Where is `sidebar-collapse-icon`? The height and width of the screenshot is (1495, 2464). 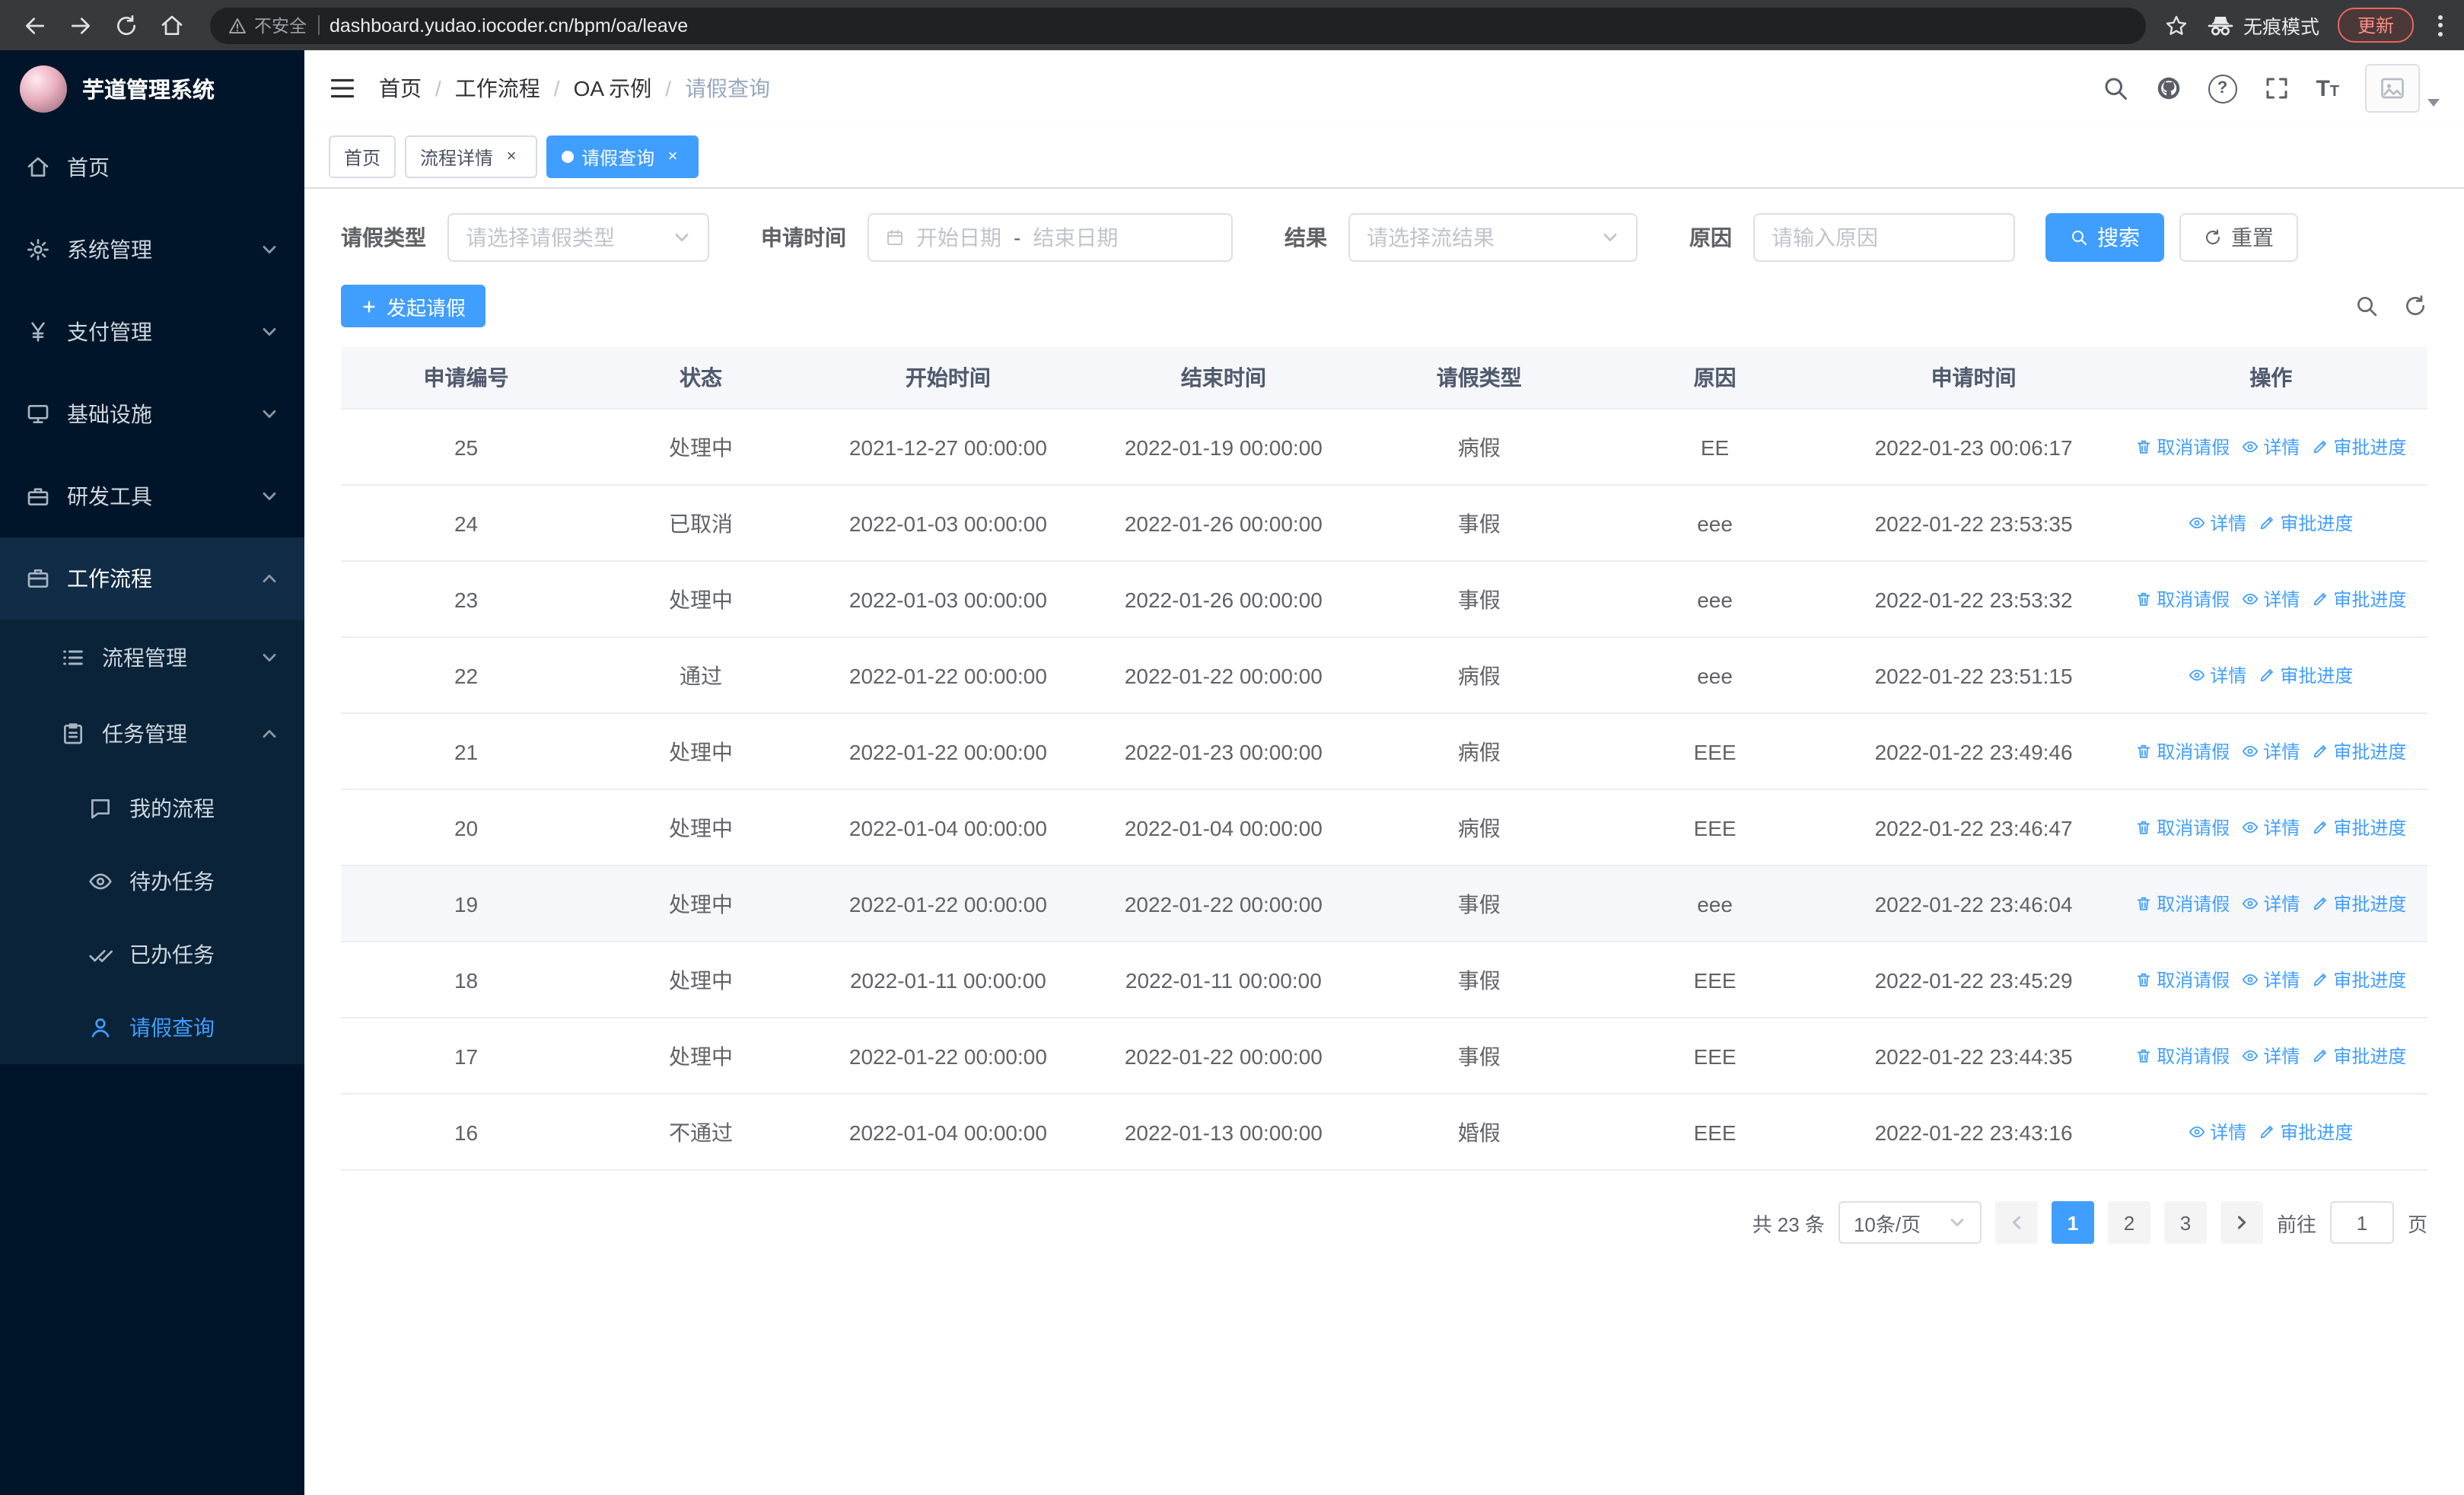
sidebar-collapse-icon is located at coordinates (342, 89).